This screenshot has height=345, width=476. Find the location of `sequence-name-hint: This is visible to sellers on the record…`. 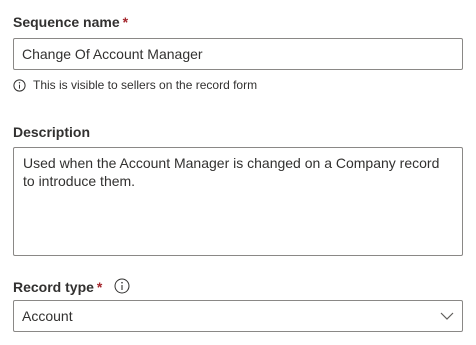

sequence-name-hint: This is visible to sellers on the record… is located at coordinates (135, 85).